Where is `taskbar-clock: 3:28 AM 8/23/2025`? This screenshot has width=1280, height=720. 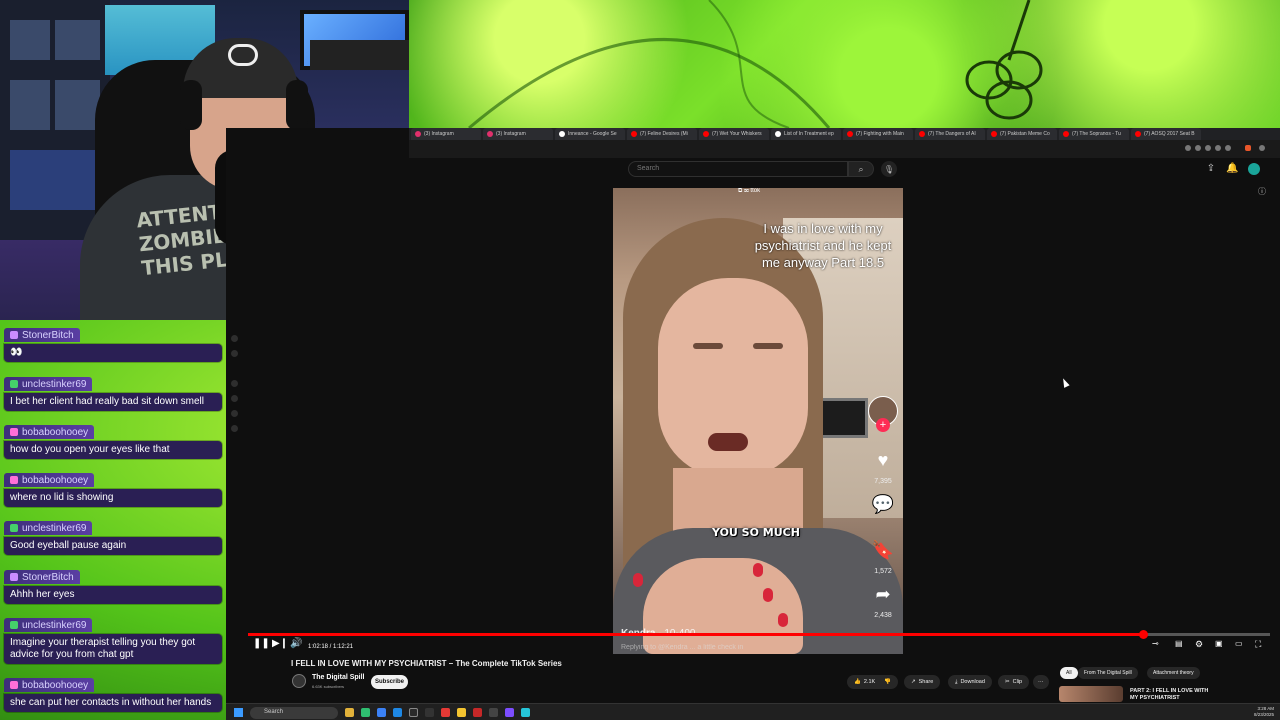 taskbar-clock: 3:28 AM 8/23/2025 is located at coordinates (1264, 712).